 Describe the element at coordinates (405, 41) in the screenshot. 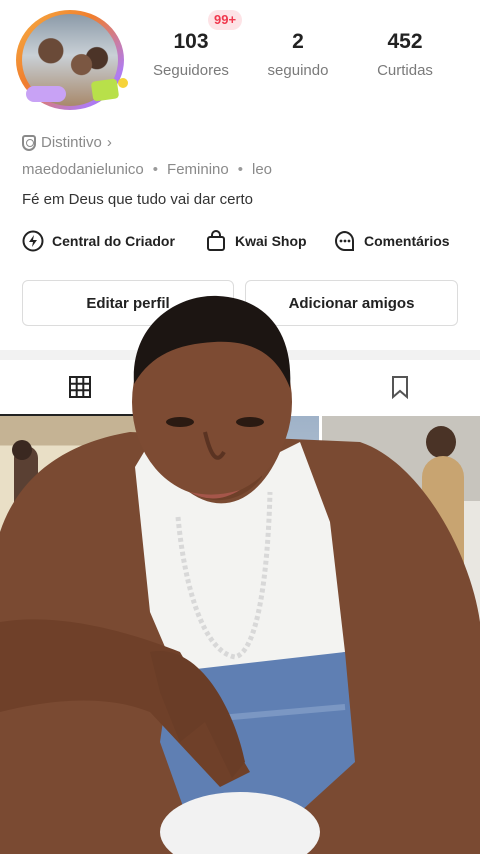

I see `likes-count: 452` at that location.